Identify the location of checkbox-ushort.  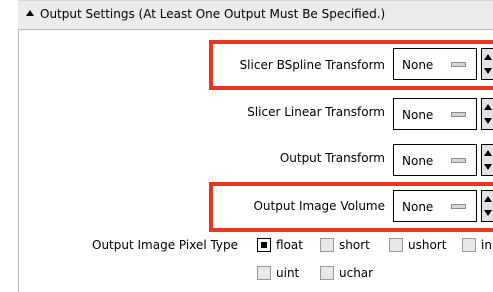
(396, 245).